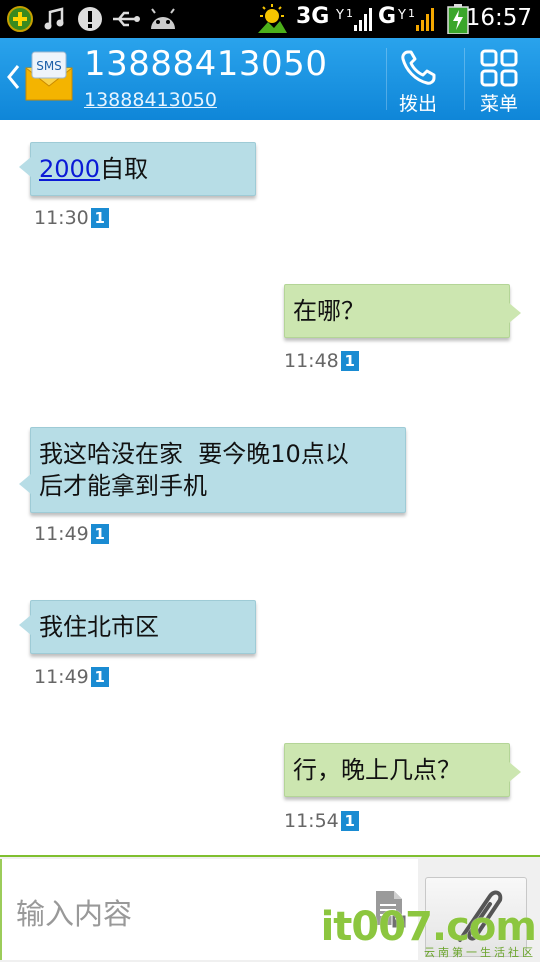 Image resolution: width=540 pixels, height=962 pixels. I want to click on sms-avatar-icon: SMS, so click(49, 76).